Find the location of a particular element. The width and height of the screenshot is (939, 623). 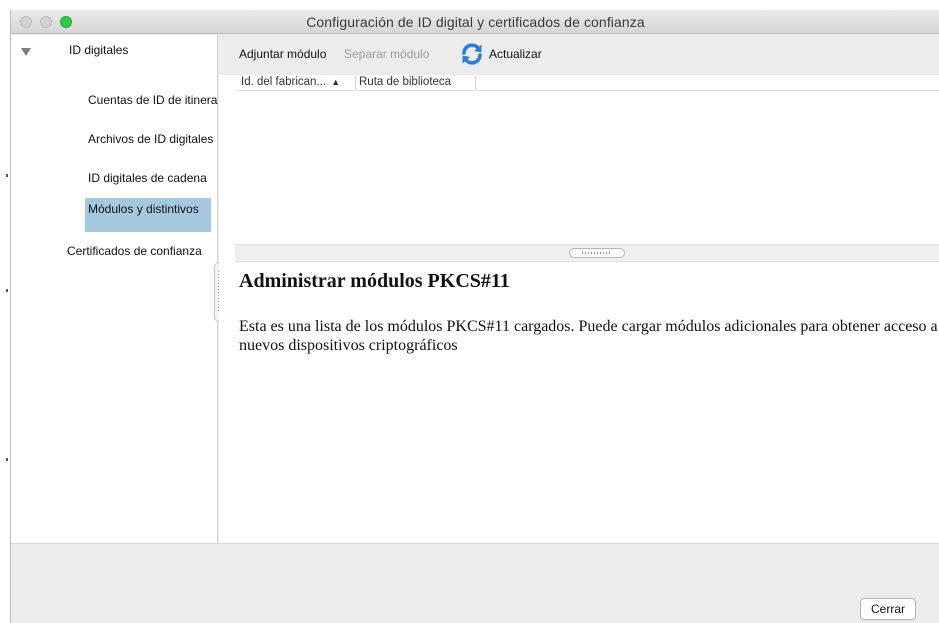

horizontal-splitter is located at coordinates (587, 253).